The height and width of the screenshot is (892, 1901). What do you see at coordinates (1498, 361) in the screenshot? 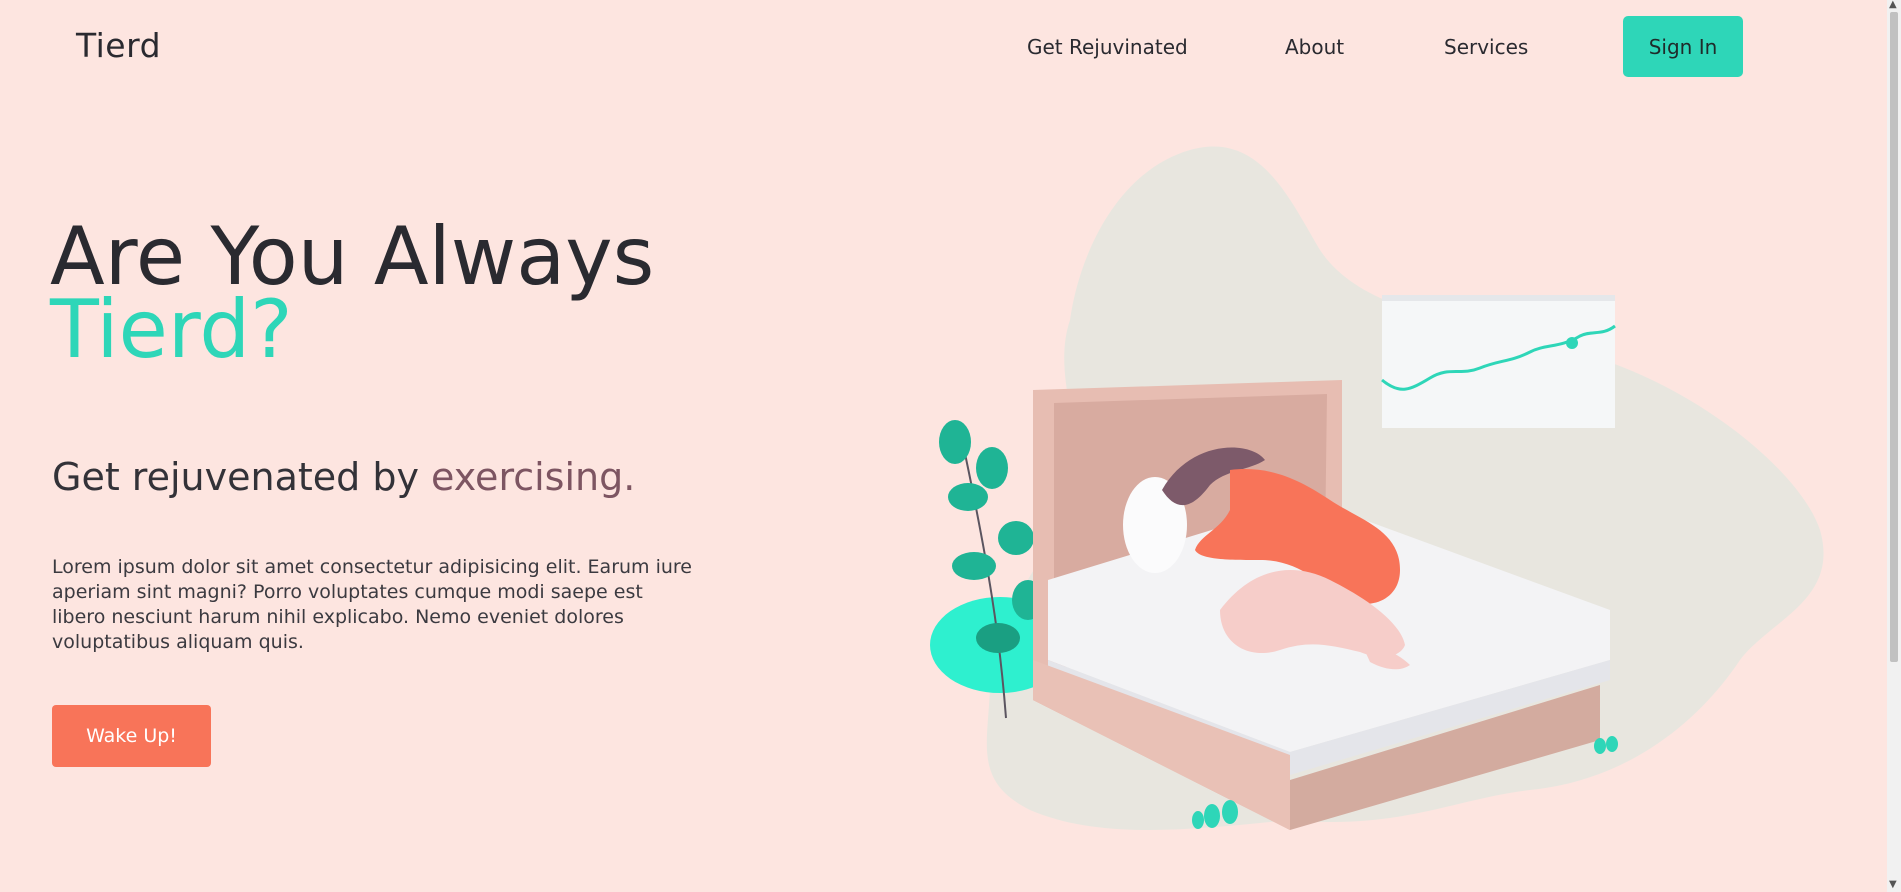
I see `chart-panel` at bounding box center [1498, 361].